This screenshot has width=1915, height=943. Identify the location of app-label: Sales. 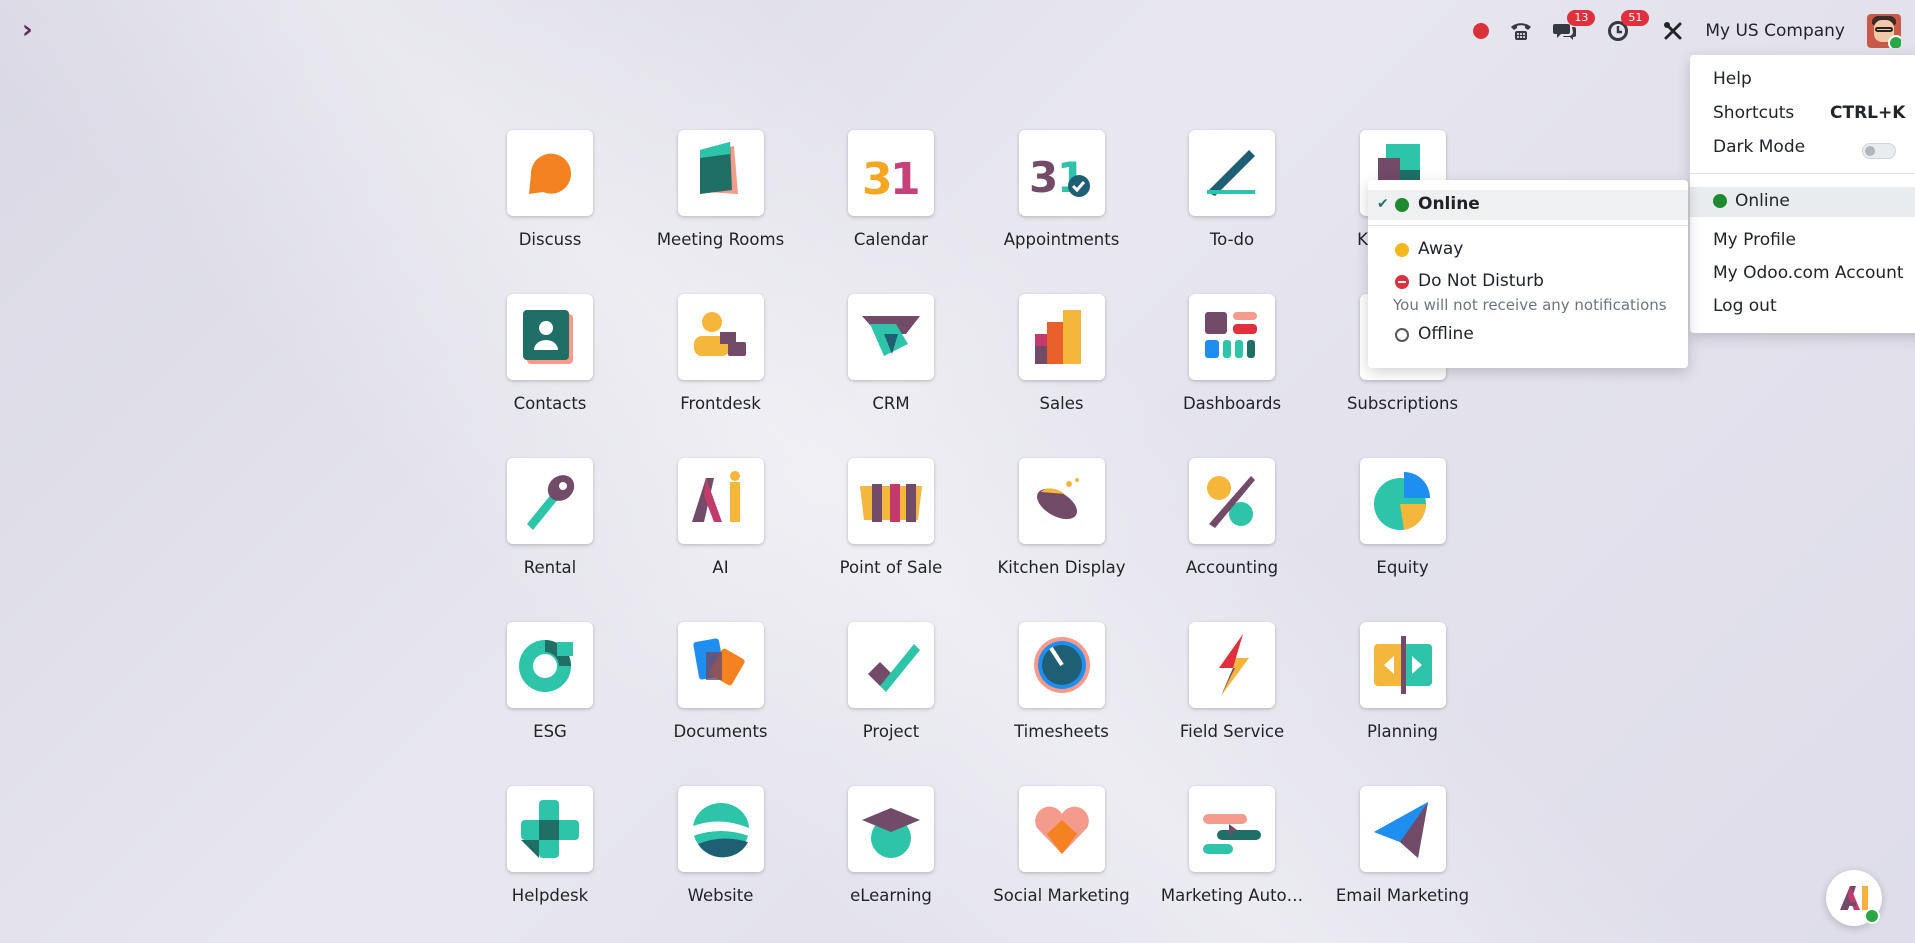
(1061, 403).